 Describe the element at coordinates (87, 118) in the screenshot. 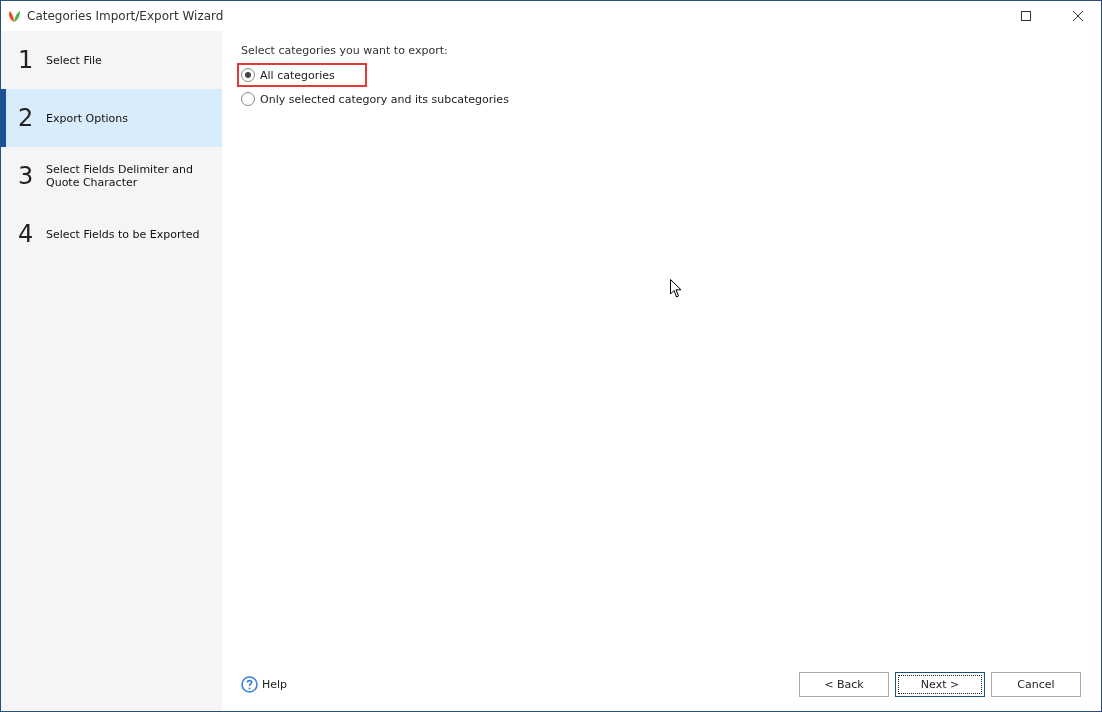

I see `step-label: Export Options` at that location.